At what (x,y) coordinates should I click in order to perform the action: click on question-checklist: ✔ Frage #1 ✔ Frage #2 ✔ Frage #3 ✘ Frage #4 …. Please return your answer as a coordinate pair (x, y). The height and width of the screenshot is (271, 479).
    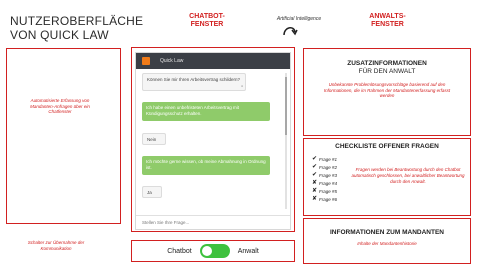
    Looking at the image, I should click on (329, 179).